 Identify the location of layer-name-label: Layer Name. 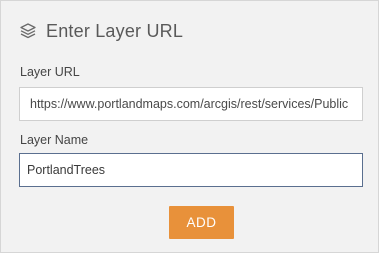
(54, 140).